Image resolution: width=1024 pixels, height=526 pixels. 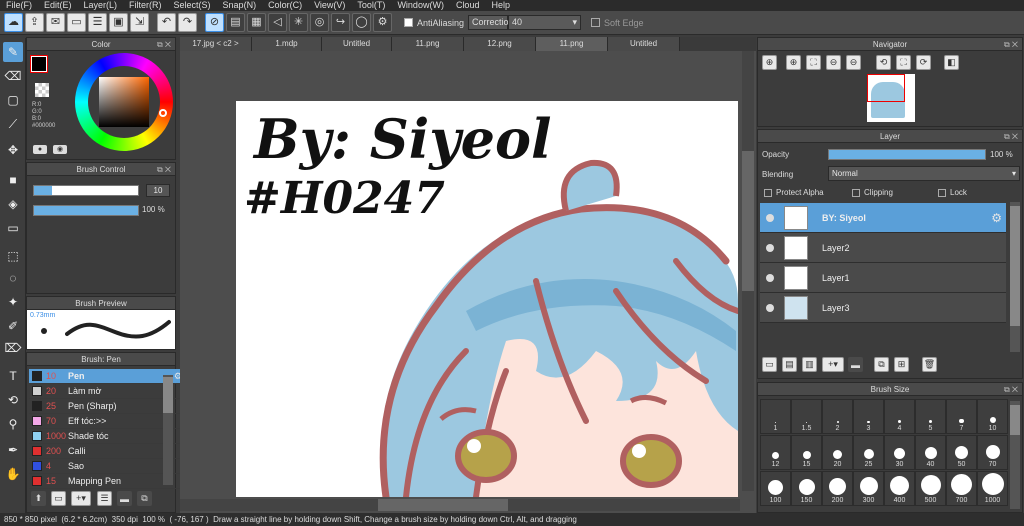 I want to click on brush-size-cell: 12, so click(x=775, y=452).